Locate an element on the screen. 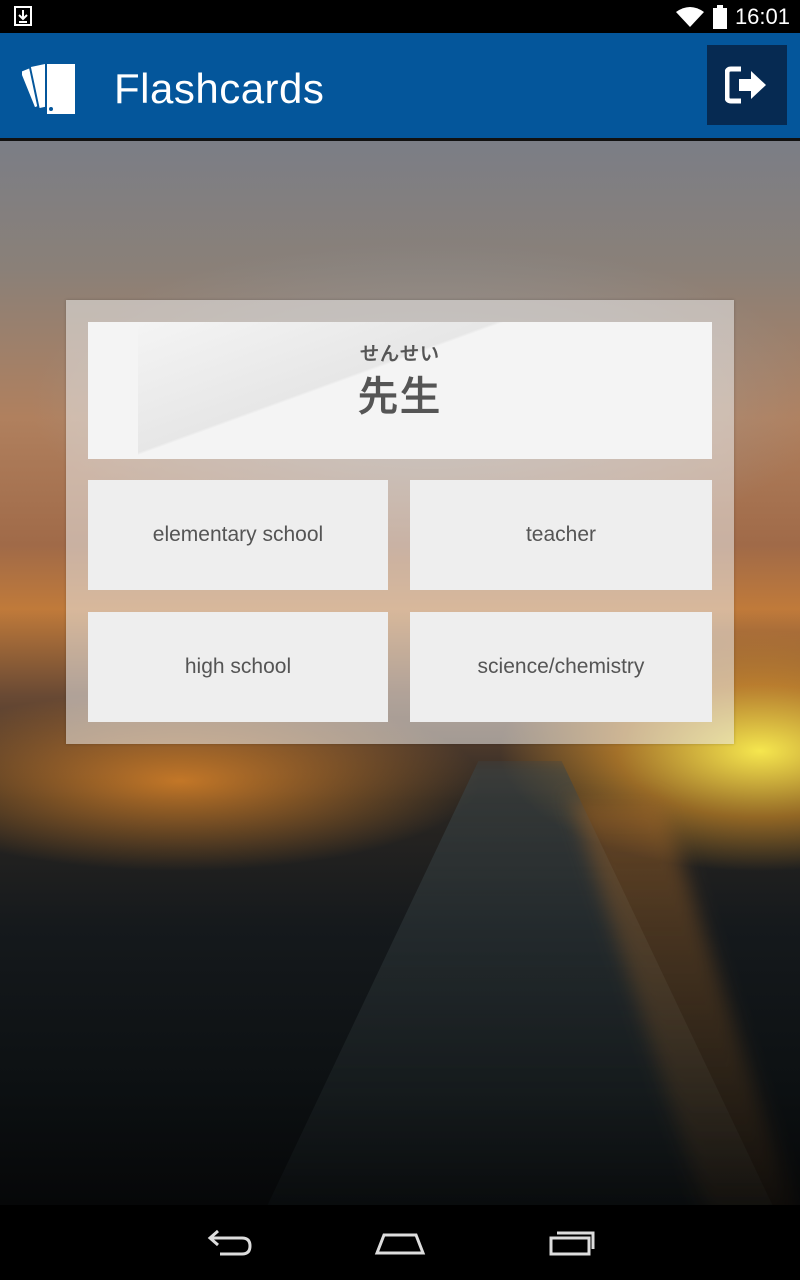 The height and width of the screenshot is (1280, 800). recent-apps-button is located at coordinates (572, 1243).